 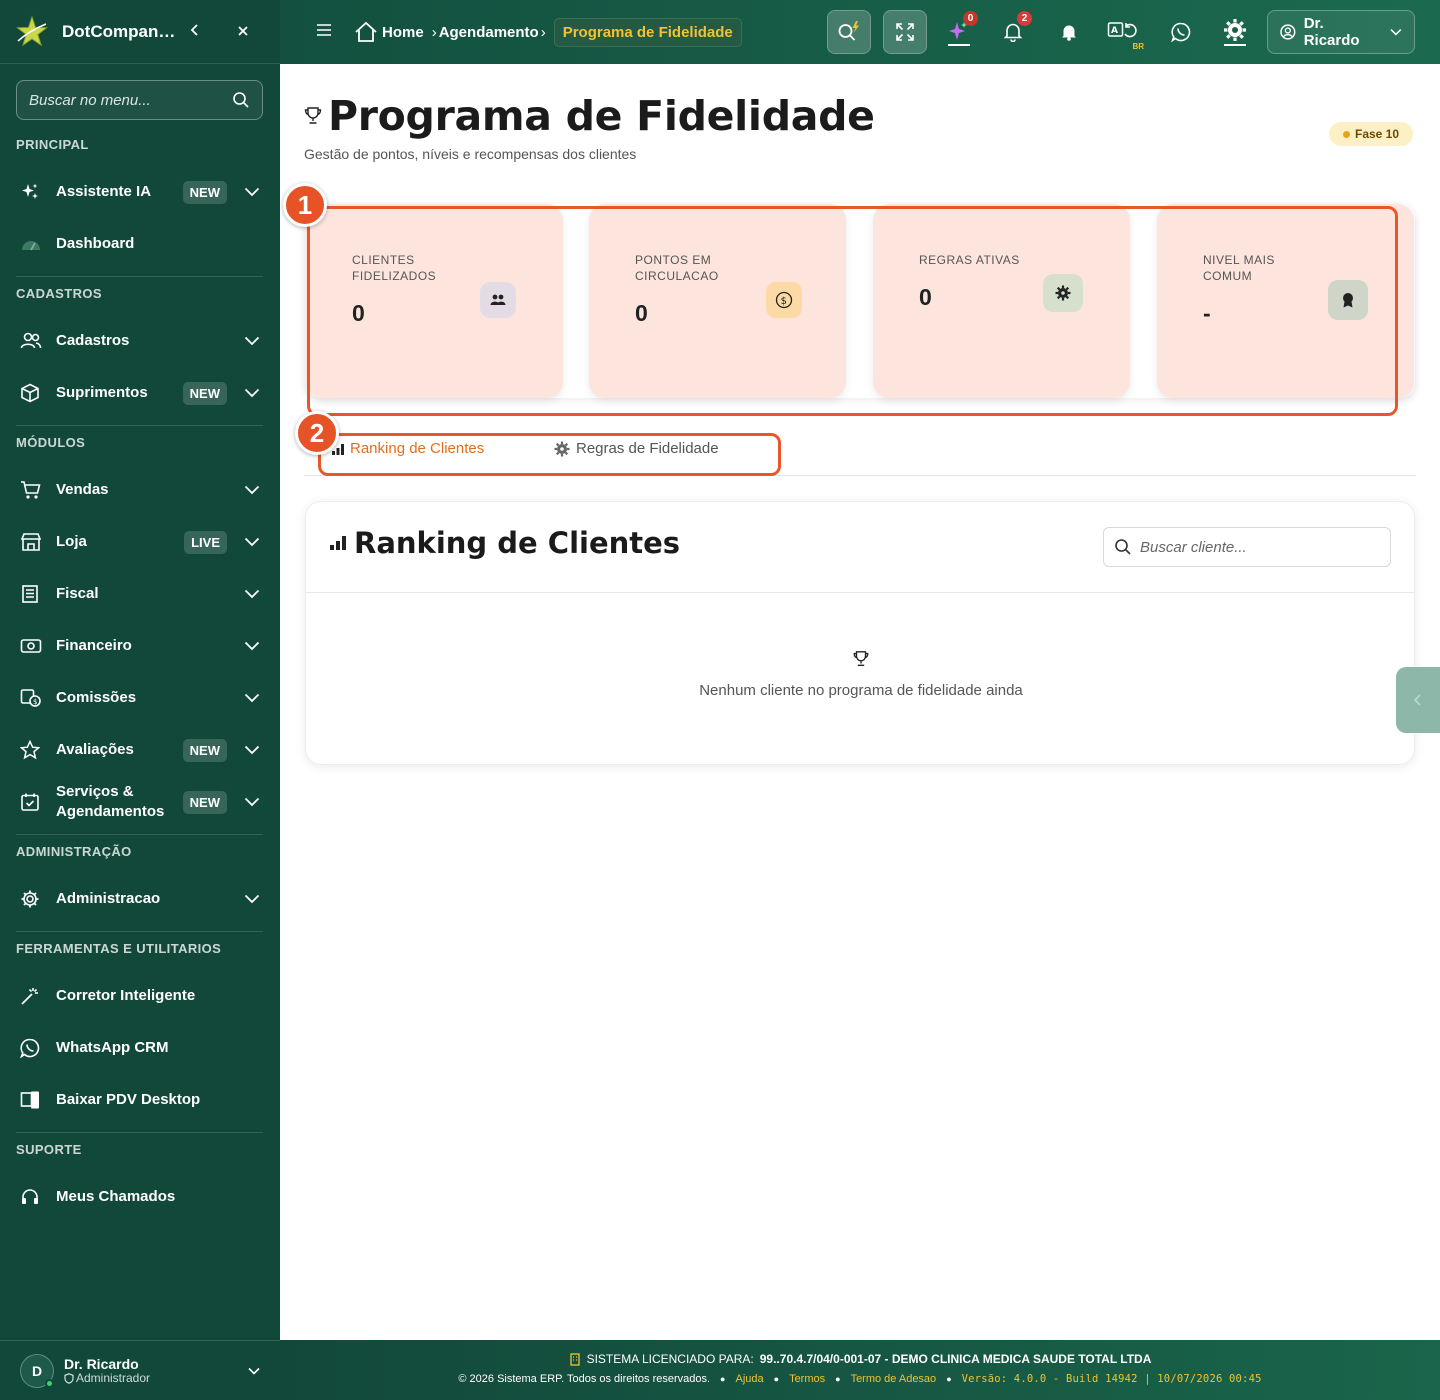 I want to click on tab-ranking-clientes: Ranking de Clientes, so click(x=408, y=448).